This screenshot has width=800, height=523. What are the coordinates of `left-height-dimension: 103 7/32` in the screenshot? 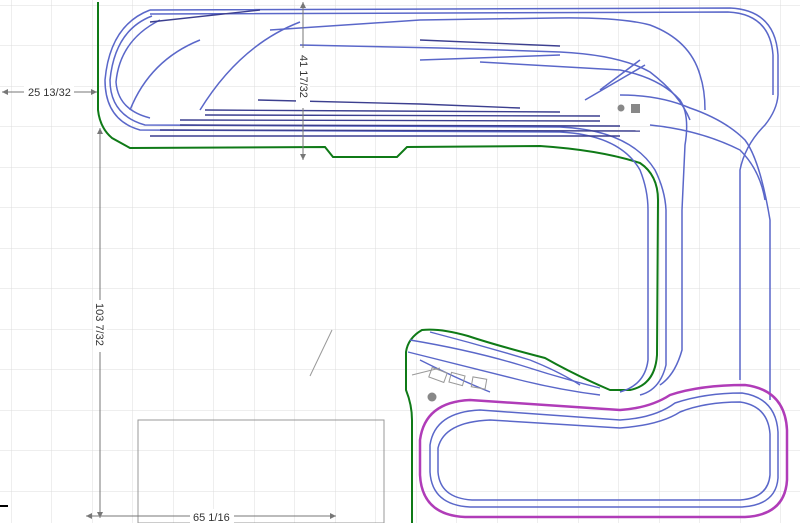 It's located at (99, 324).